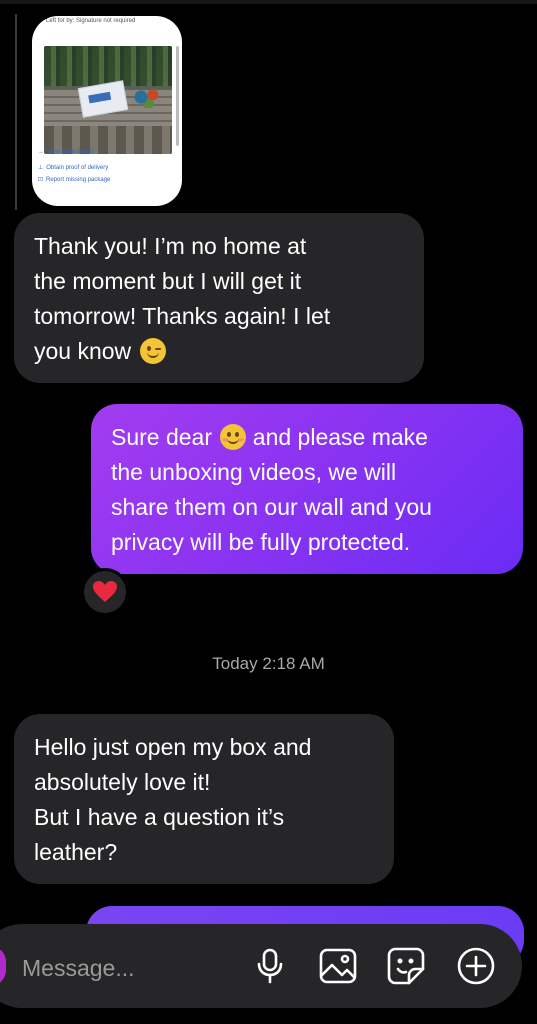 The width and height of the screenshot is (537, 1024). I want to click on winking-face-emoji, so click(152, 351).